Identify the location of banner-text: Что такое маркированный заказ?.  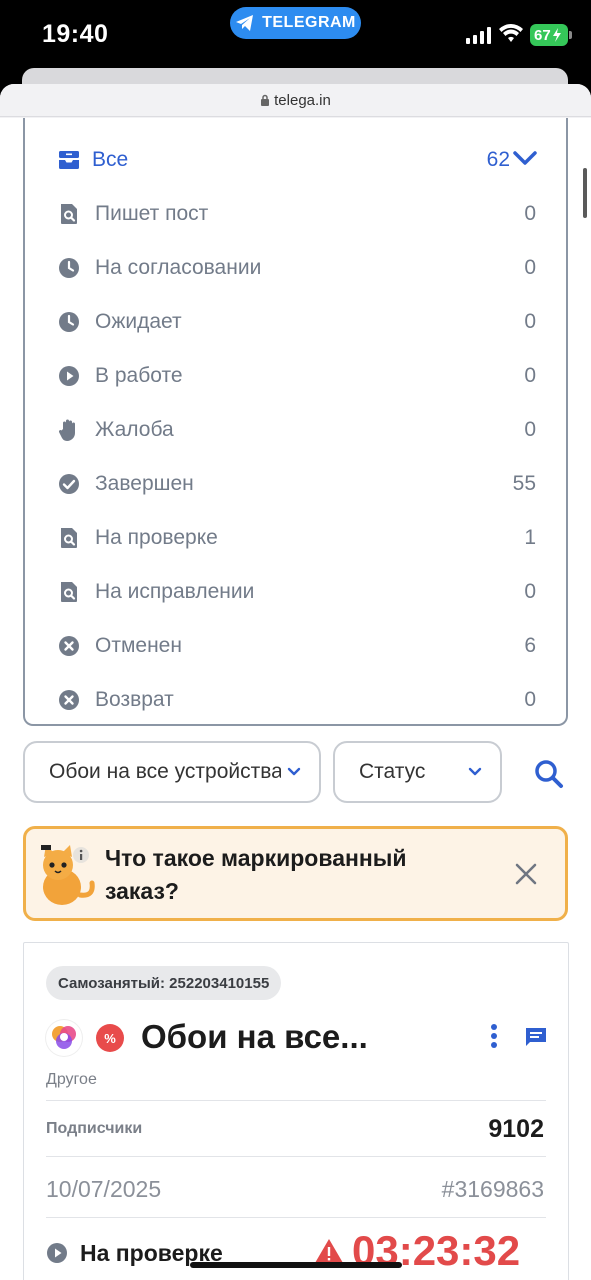
(256, 874).